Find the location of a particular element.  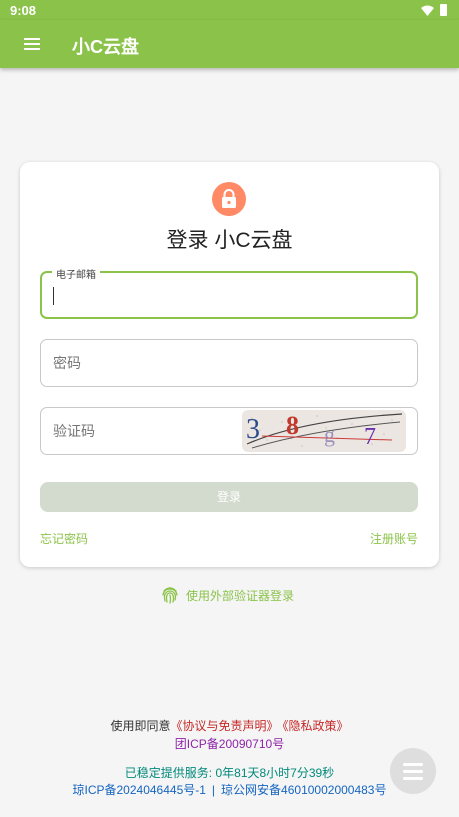

captcha-field: 3 8 g 7 is located at coordinates (229, 431).